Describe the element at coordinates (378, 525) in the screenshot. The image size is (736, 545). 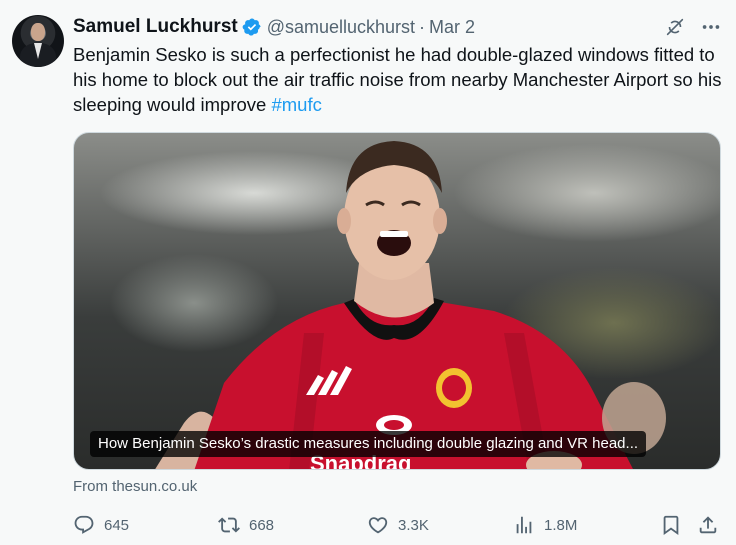
I see `like-icon` at that location.